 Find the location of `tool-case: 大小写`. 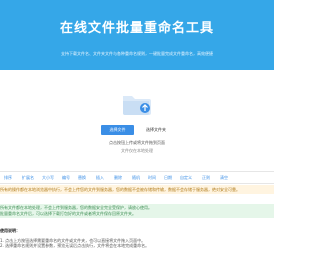

tool-case: 大小写 is located at coordinates (48, 177).